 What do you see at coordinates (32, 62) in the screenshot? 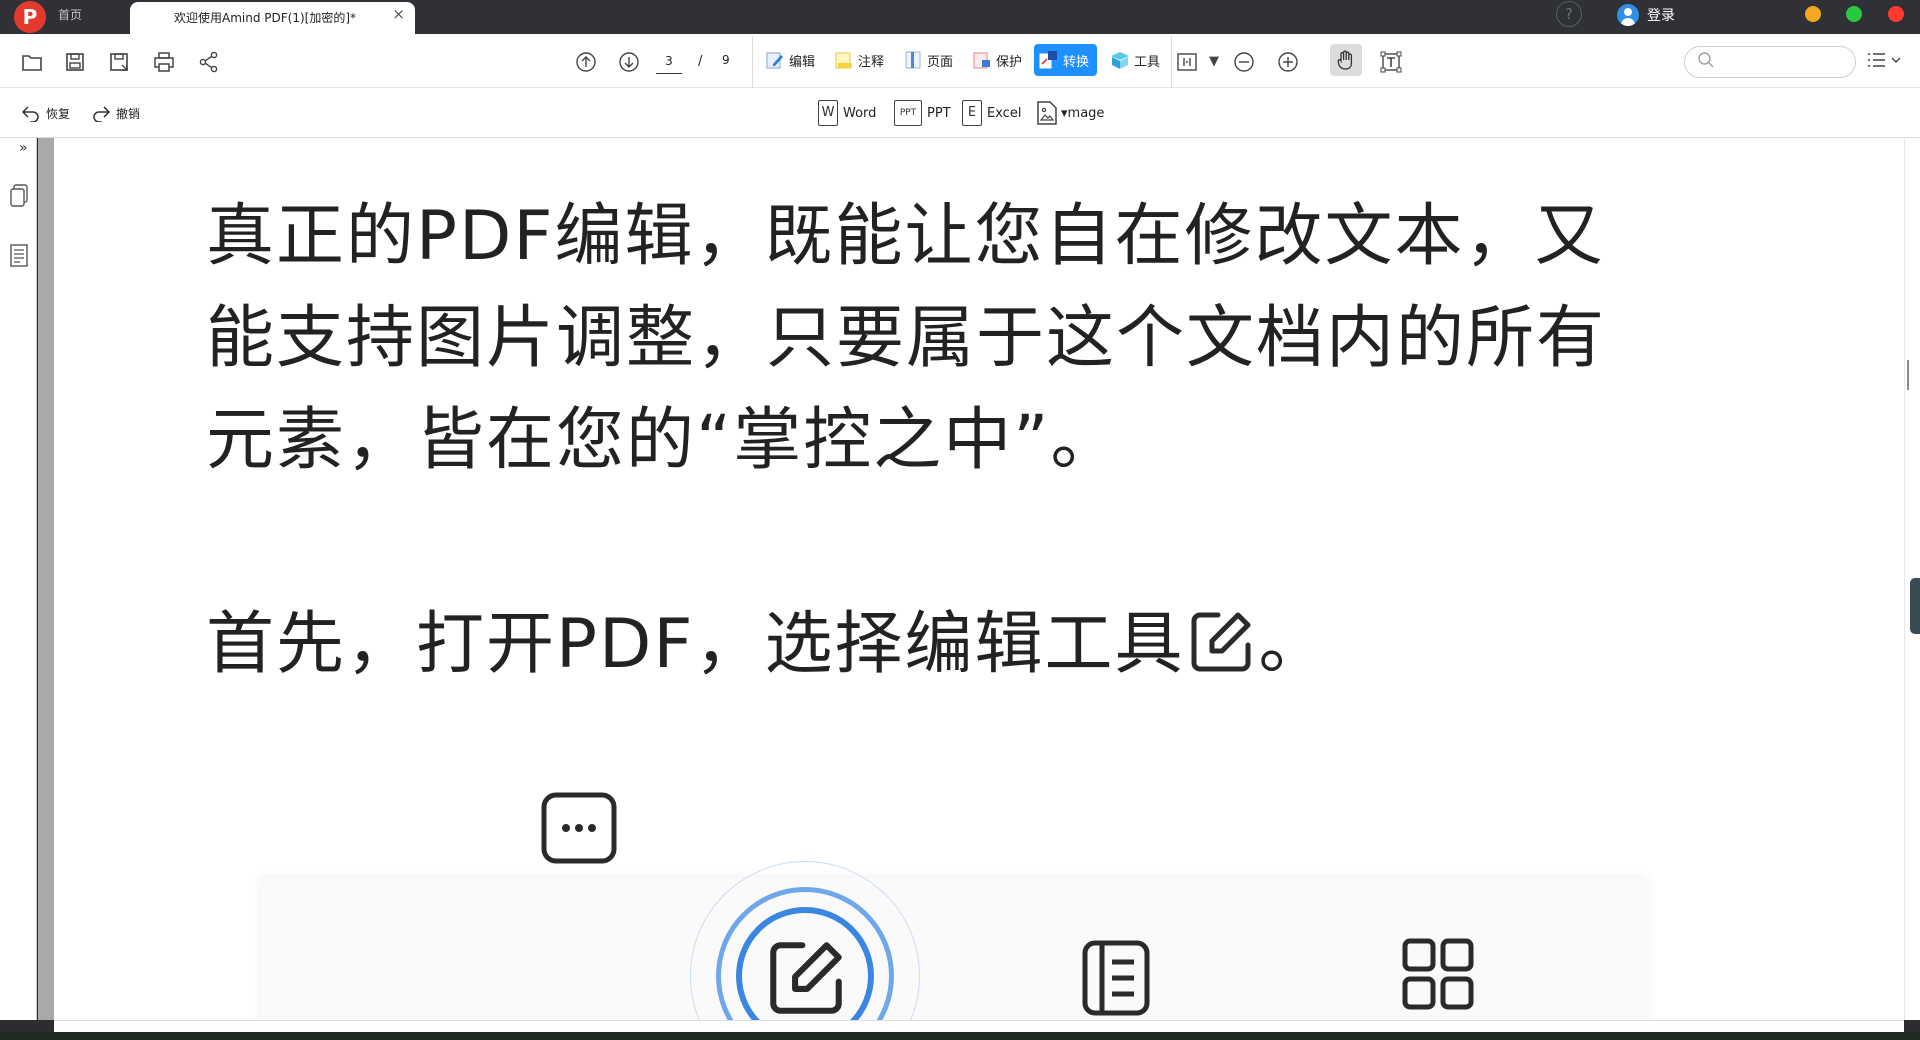
I see `open-folder-icon` at bounding box center [32, 62].